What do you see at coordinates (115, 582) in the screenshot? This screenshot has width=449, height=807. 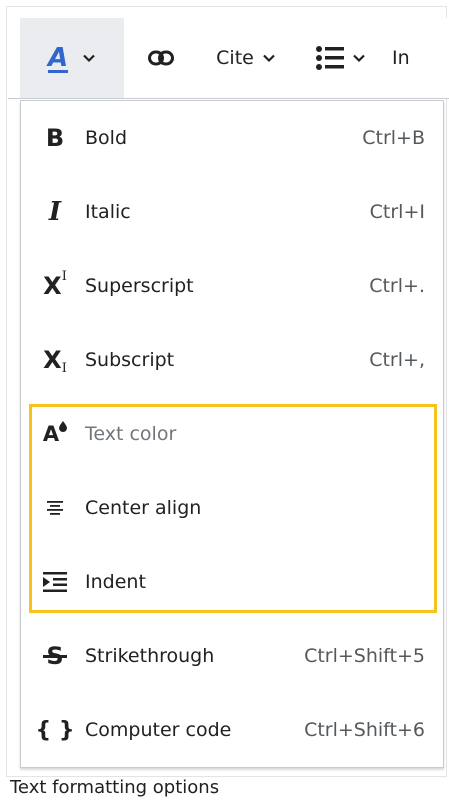 I see `menu-item-label: Indent` at bounding box center [115, 582].